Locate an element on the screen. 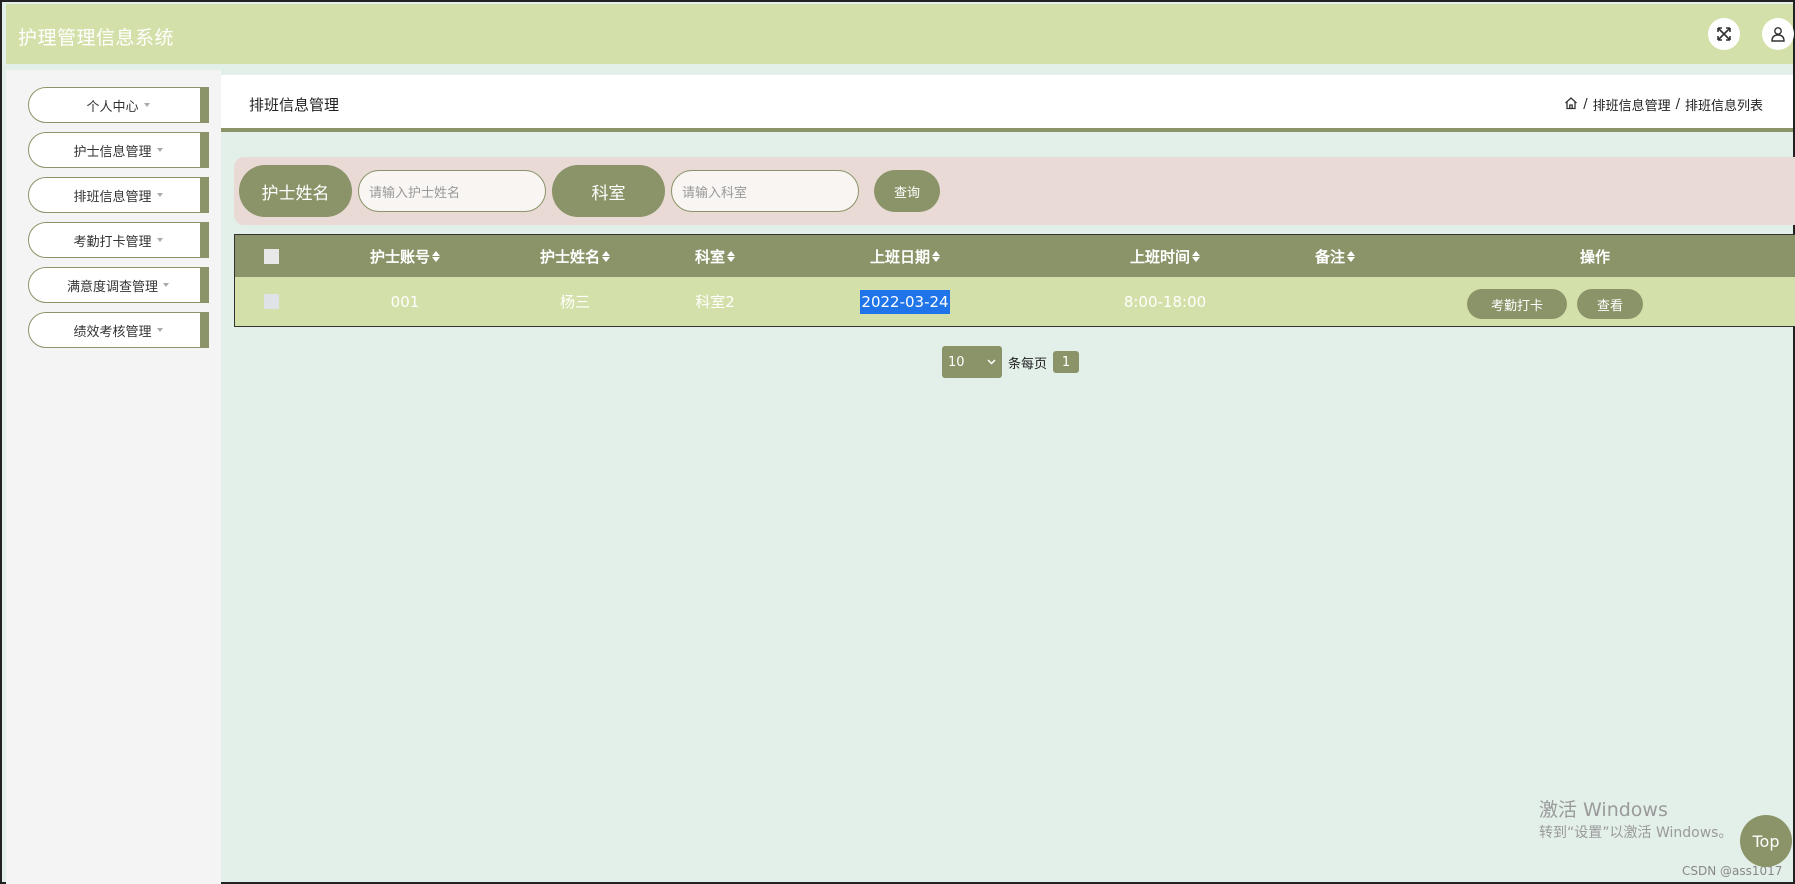  sidebar-item-schedule-info: 排班信息管理 is located at coordinates (118, 194).